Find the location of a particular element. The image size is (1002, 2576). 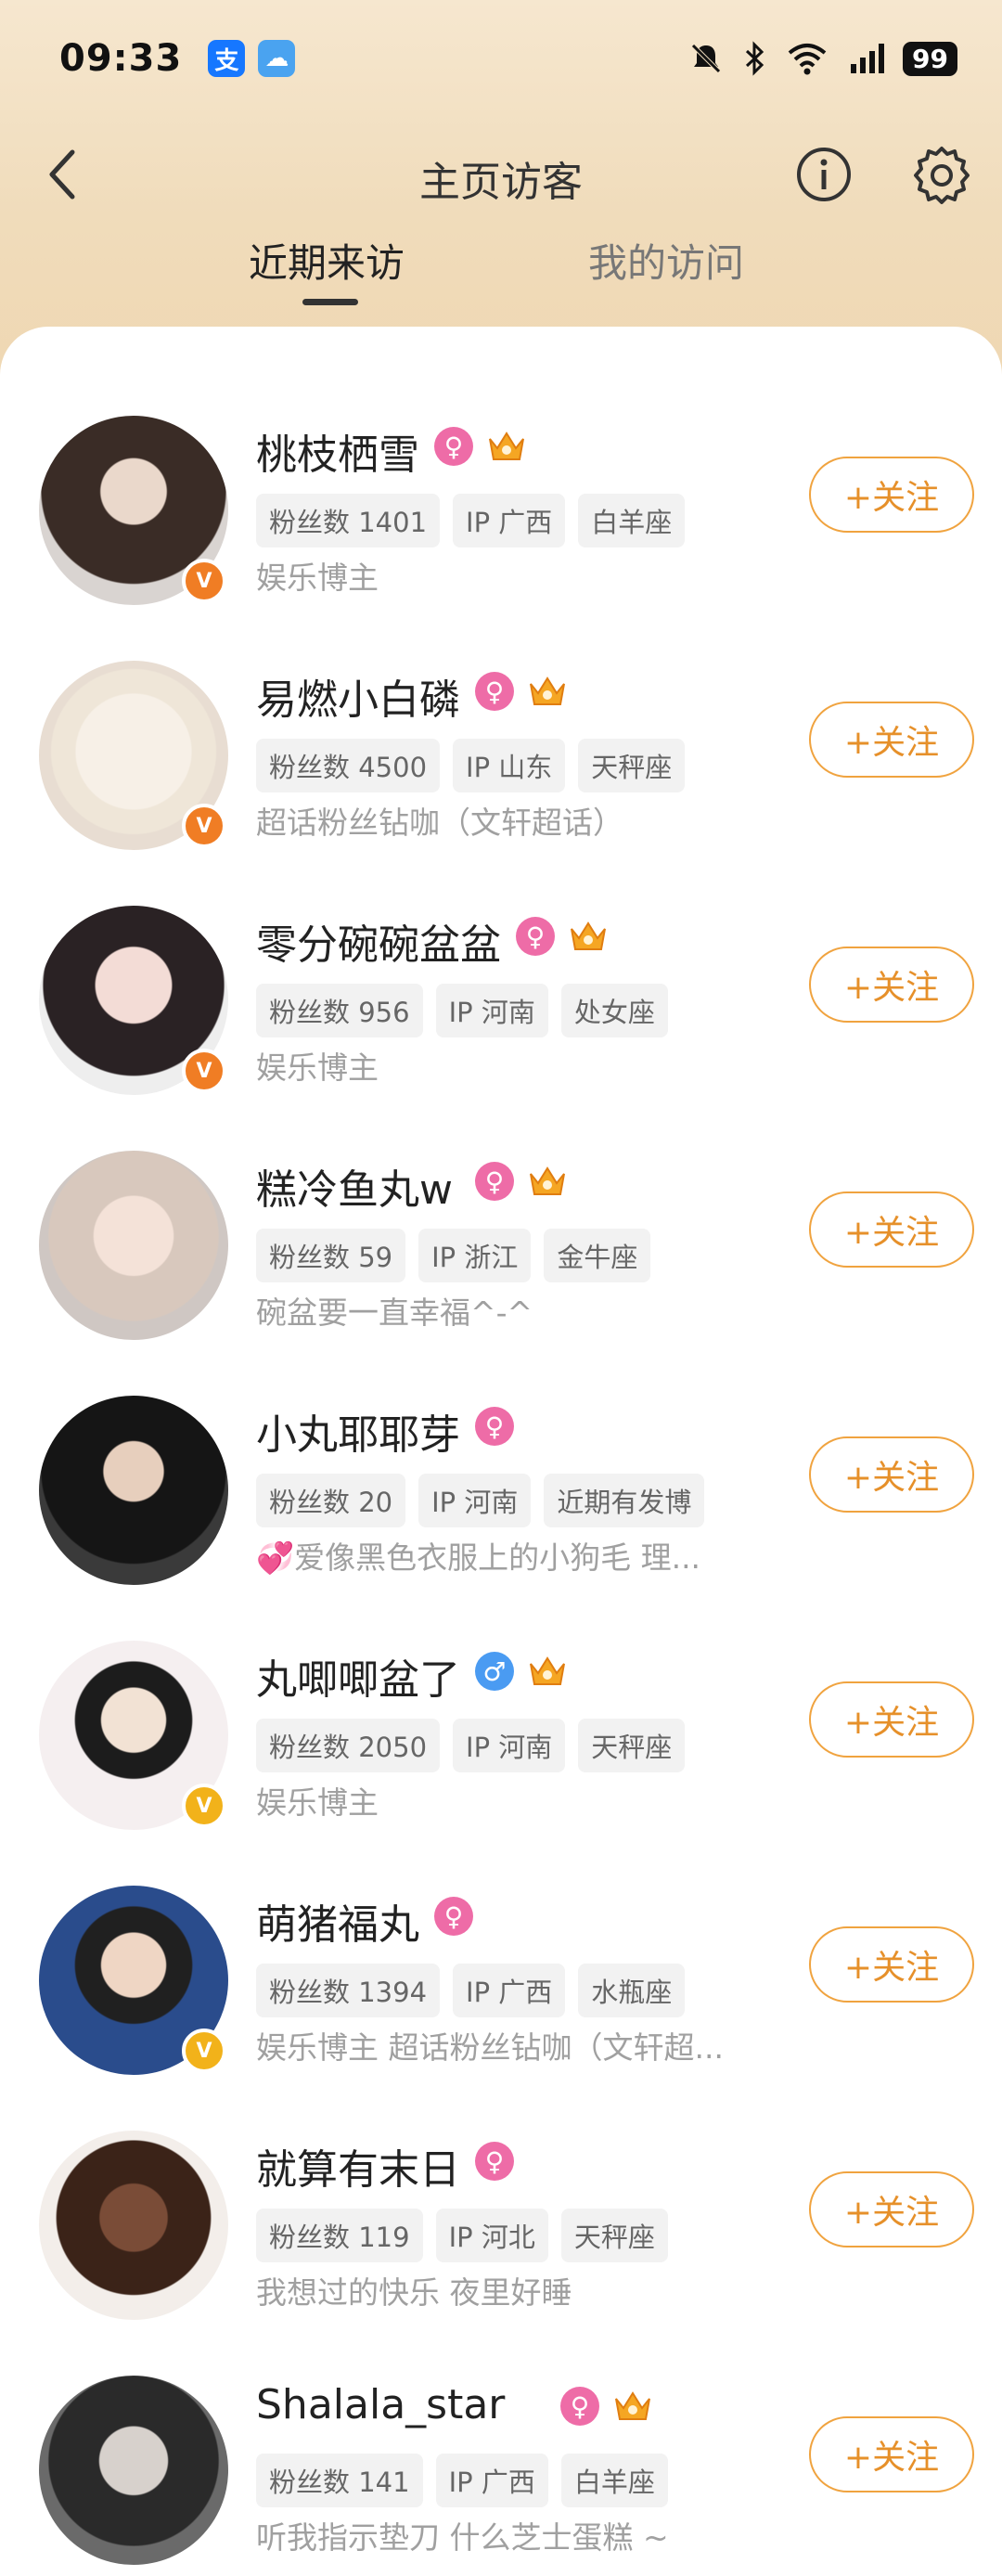

tag-group: 粉丝数 59 IP 浙江 金牛座 is located at coordinates (454, 1256).